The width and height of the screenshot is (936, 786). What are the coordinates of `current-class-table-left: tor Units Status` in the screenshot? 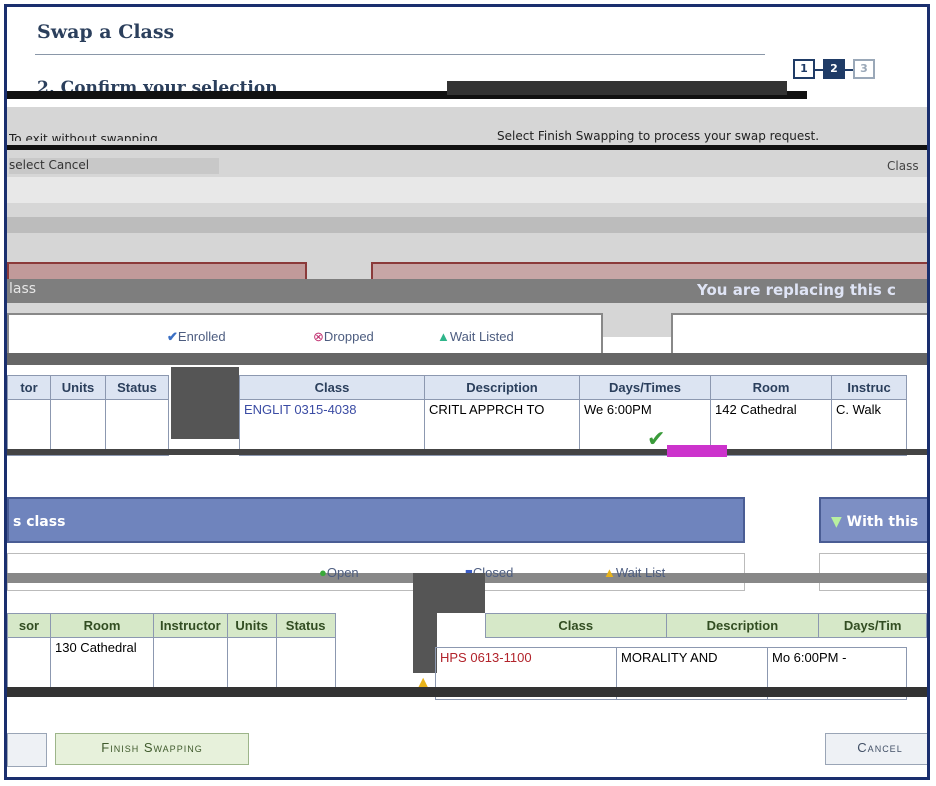 It's located at (88, 415).